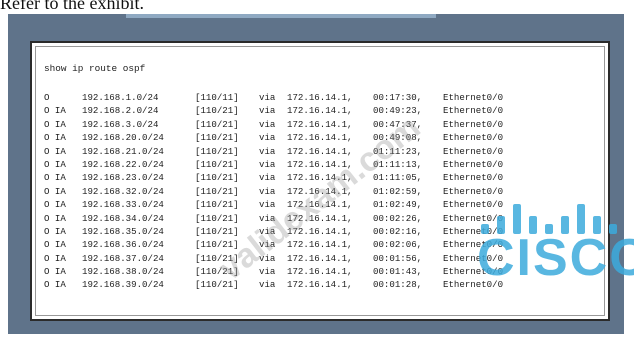  Describe the element at coordinates (217, 97) in the screenshot. I see `route-metric: [110/11]` at that location.